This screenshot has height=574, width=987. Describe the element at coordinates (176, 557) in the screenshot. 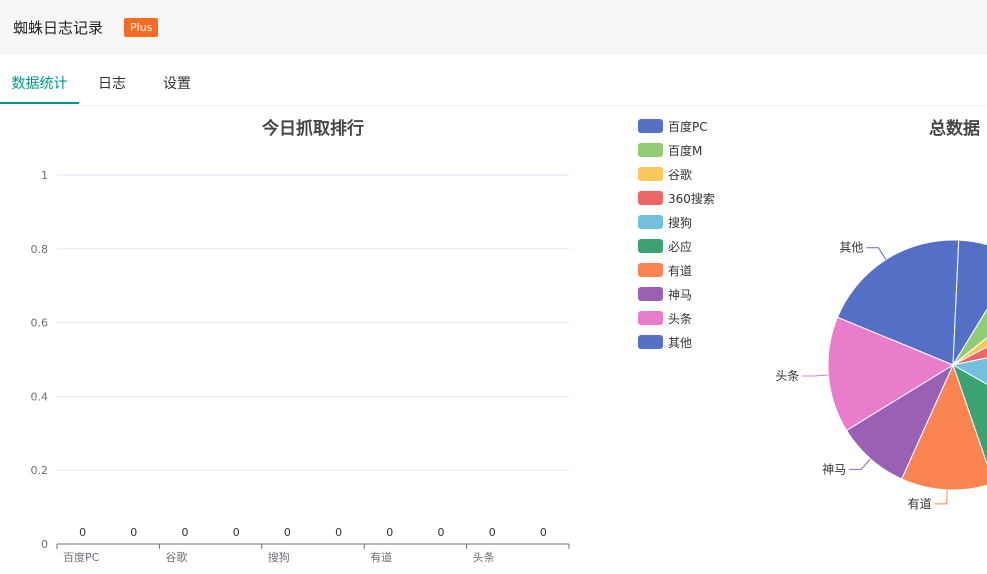

I see `x-tick-label: 谷歌` at that location.